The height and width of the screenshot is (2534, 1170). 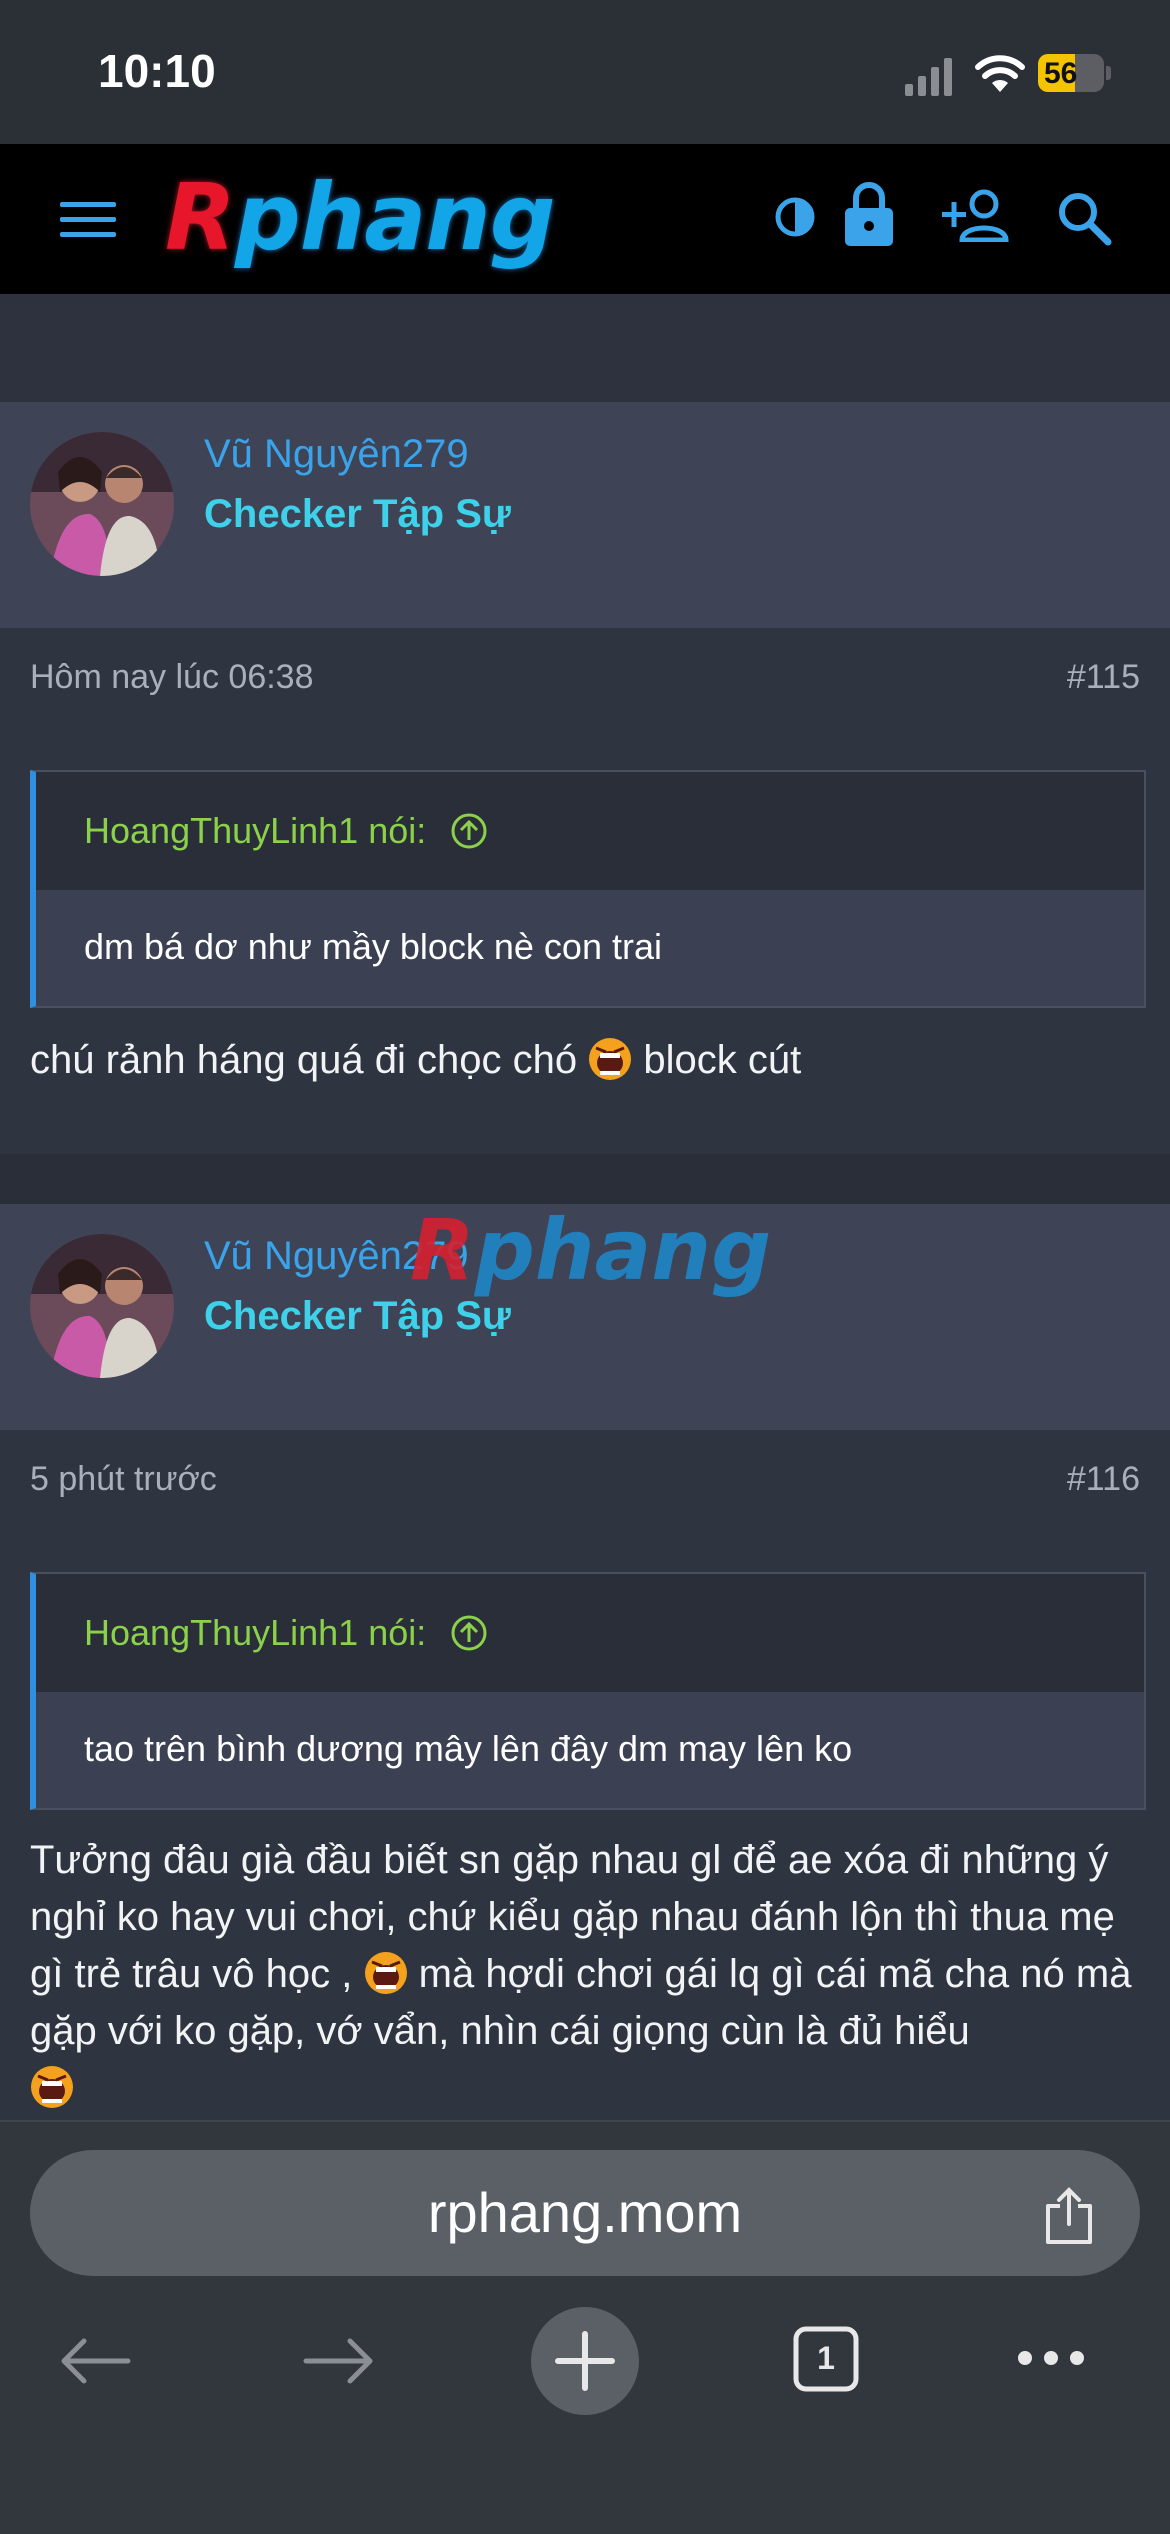 I want to click on quote-content: dm bá dơ như mầy block nè con trai, so click(x=590, y=948).